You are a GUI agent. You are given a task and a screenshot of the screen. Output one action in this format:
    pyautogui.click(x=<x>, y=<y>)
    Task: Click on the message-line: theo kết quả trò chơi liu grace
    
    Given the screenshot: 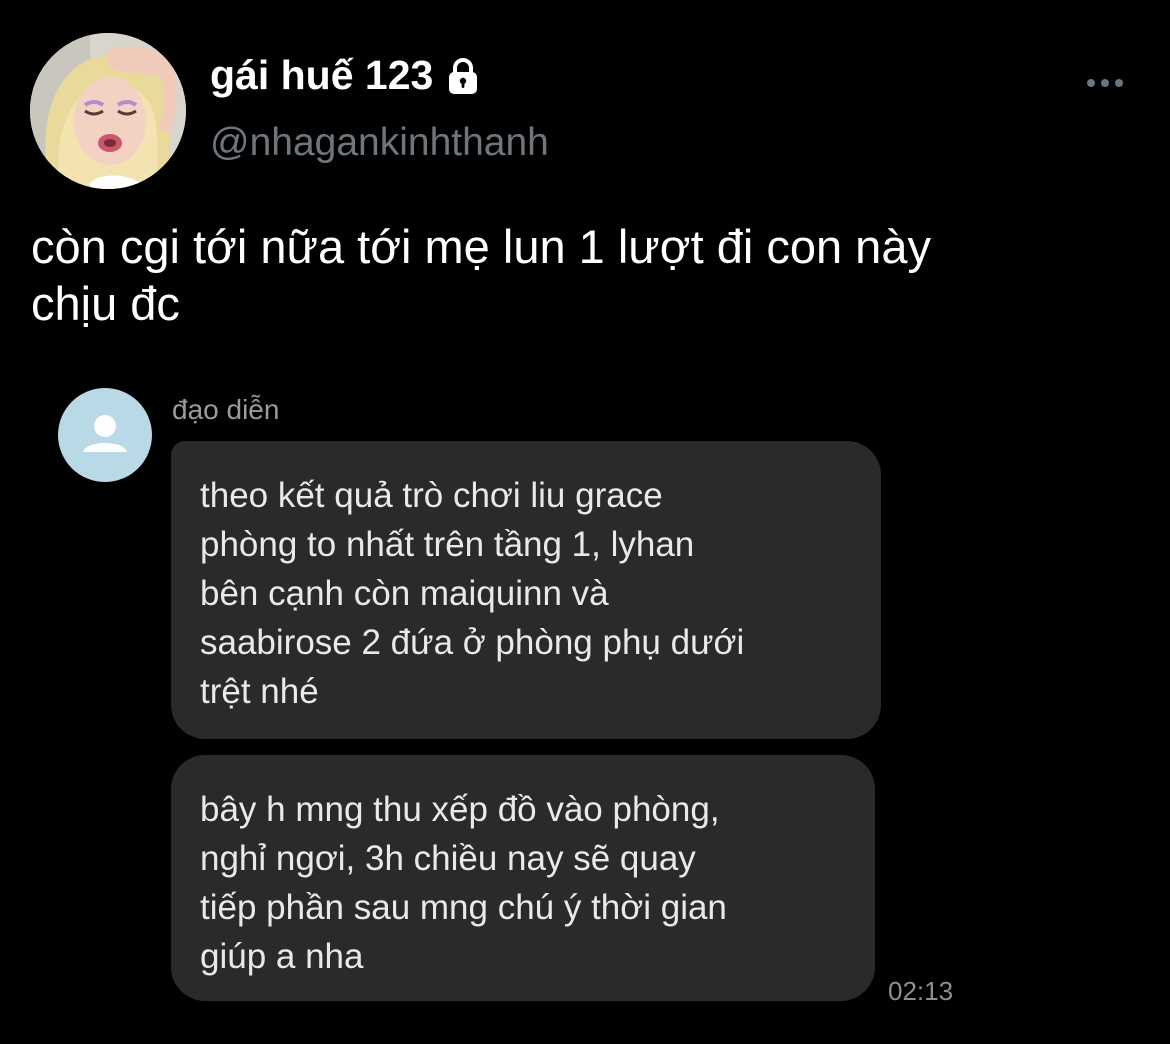 What is the action you would take?
    pyautogui.click(x=431, y=495)
    